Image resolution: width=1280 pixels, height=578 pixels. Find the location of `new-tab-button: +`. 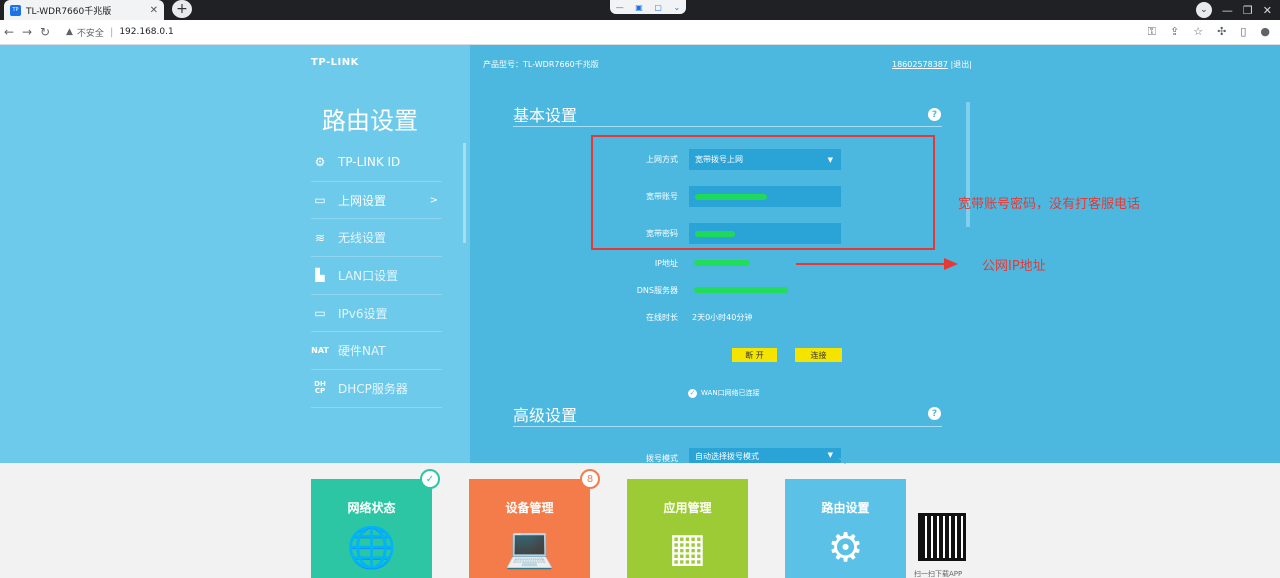

new-tab-button: + is located at coordinates (182, 9).